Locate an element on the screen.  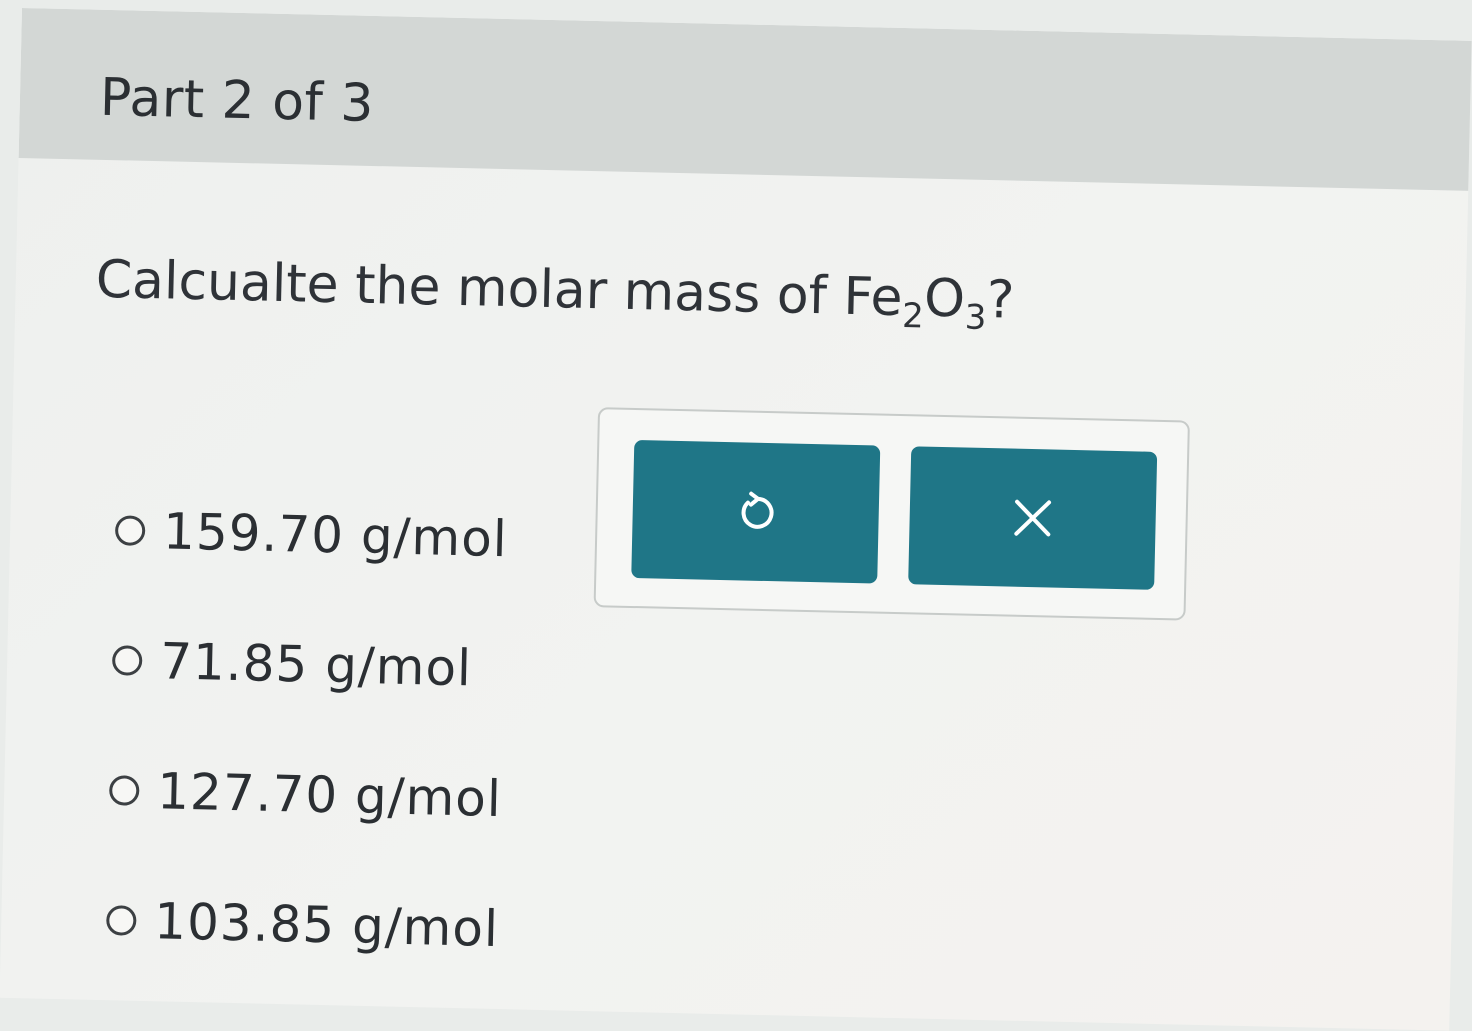
choice-3: 127.70 g/mol is located at coordinates (305, 794).